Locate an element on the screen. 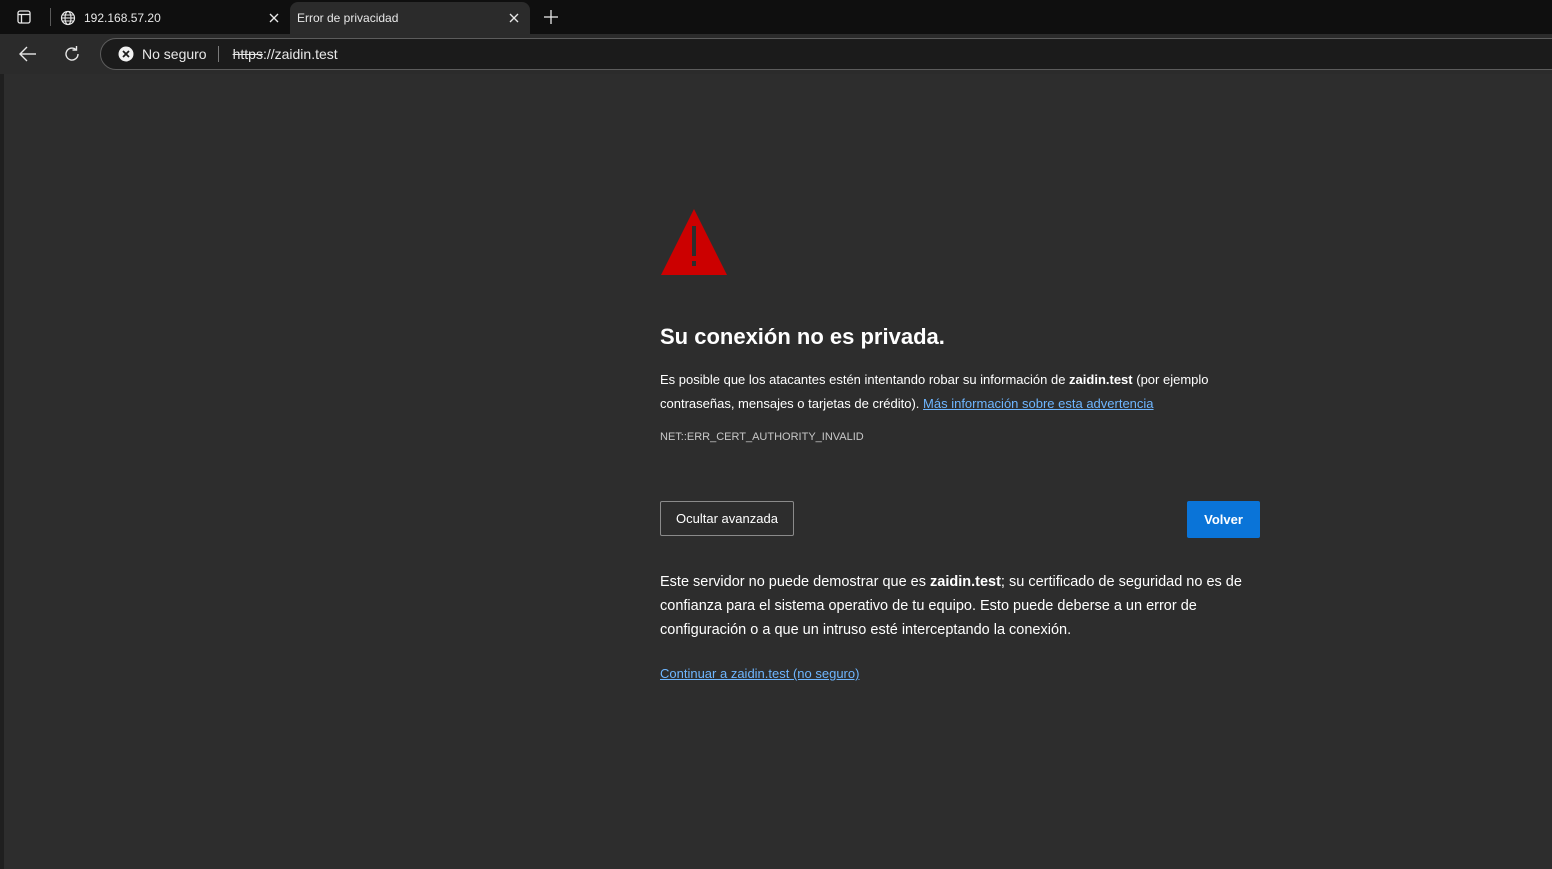  tab-separator is located at coordinates (50, 17).